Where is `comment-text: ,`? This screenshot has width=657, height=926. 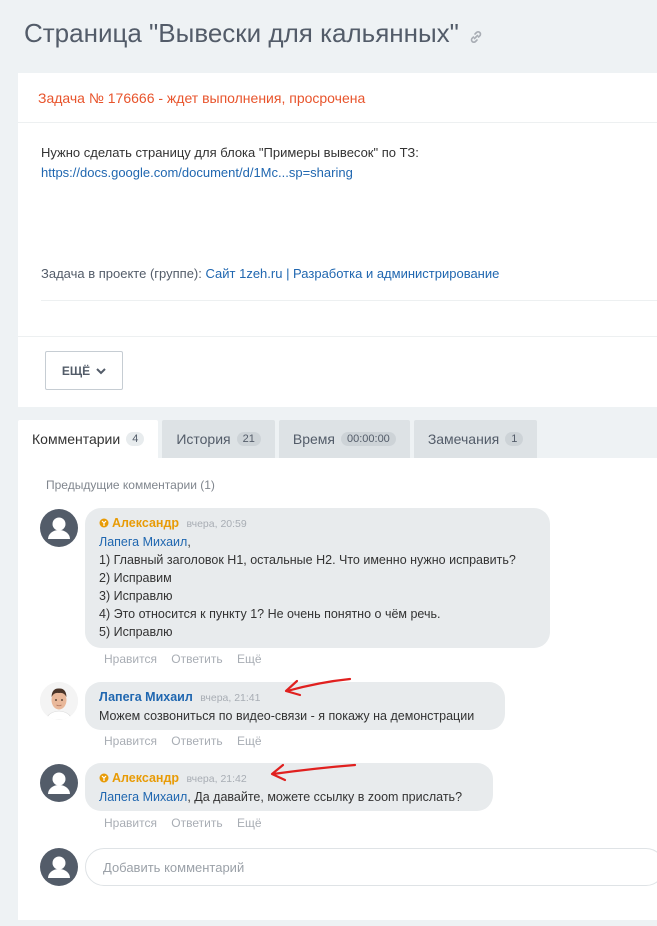 comment-text: , is located at coordinates (189, 542).